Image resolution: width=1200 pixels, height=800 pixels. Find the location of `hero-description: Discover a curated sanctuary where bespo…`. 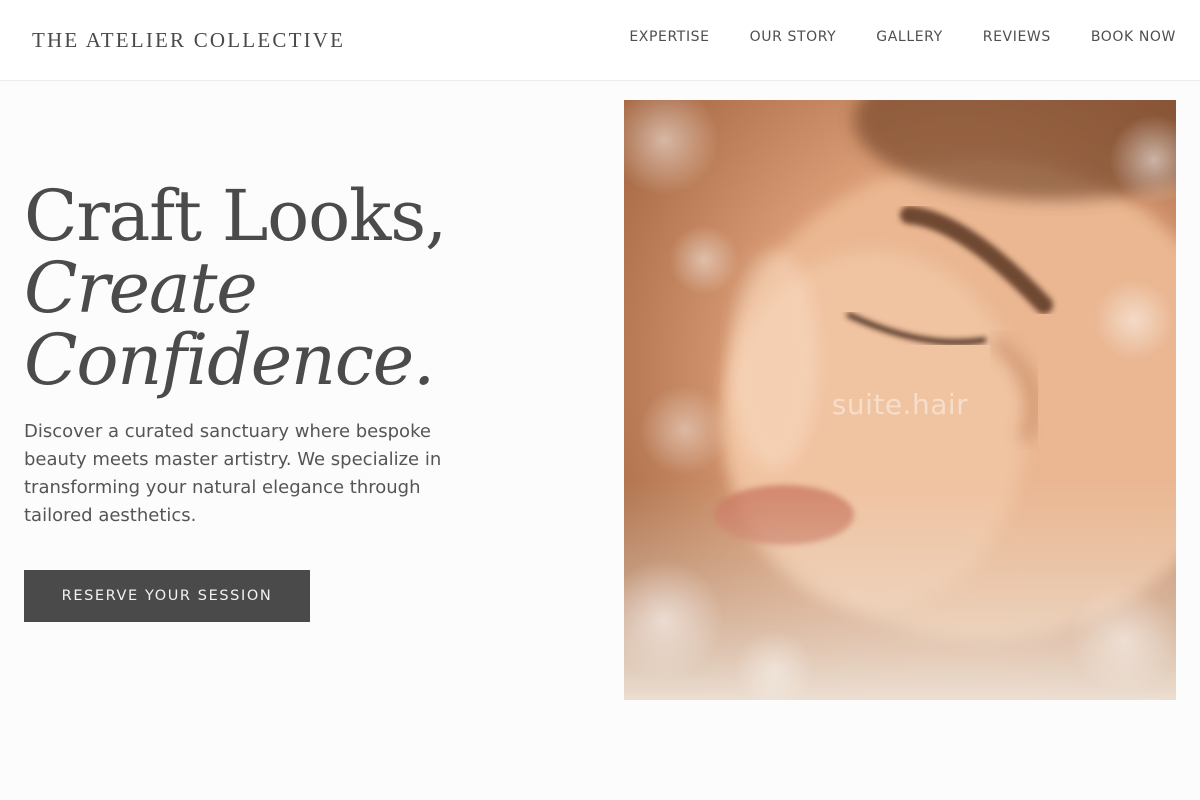

hero-description: Discover a curated sanctuary where bespo… is located at coordinates (233, 473).